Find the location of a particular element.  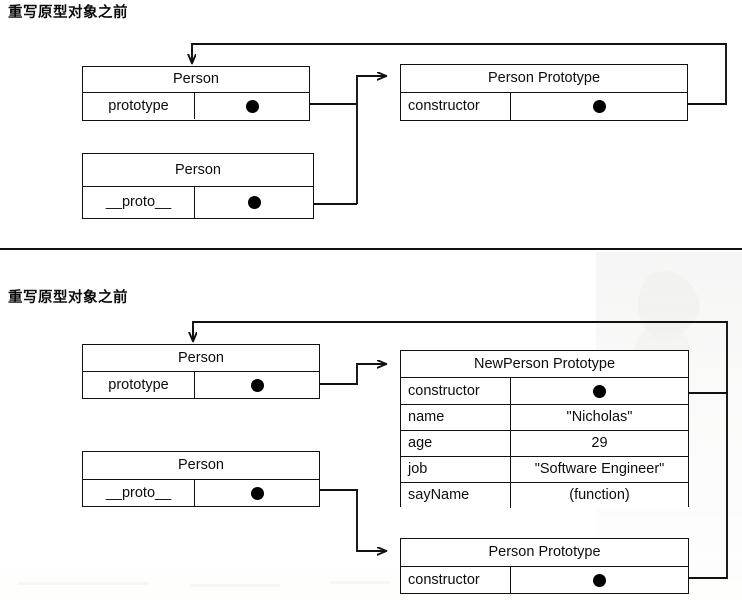

section-title-top: 重写原型对象之前 is located at coordinates (68, 13).